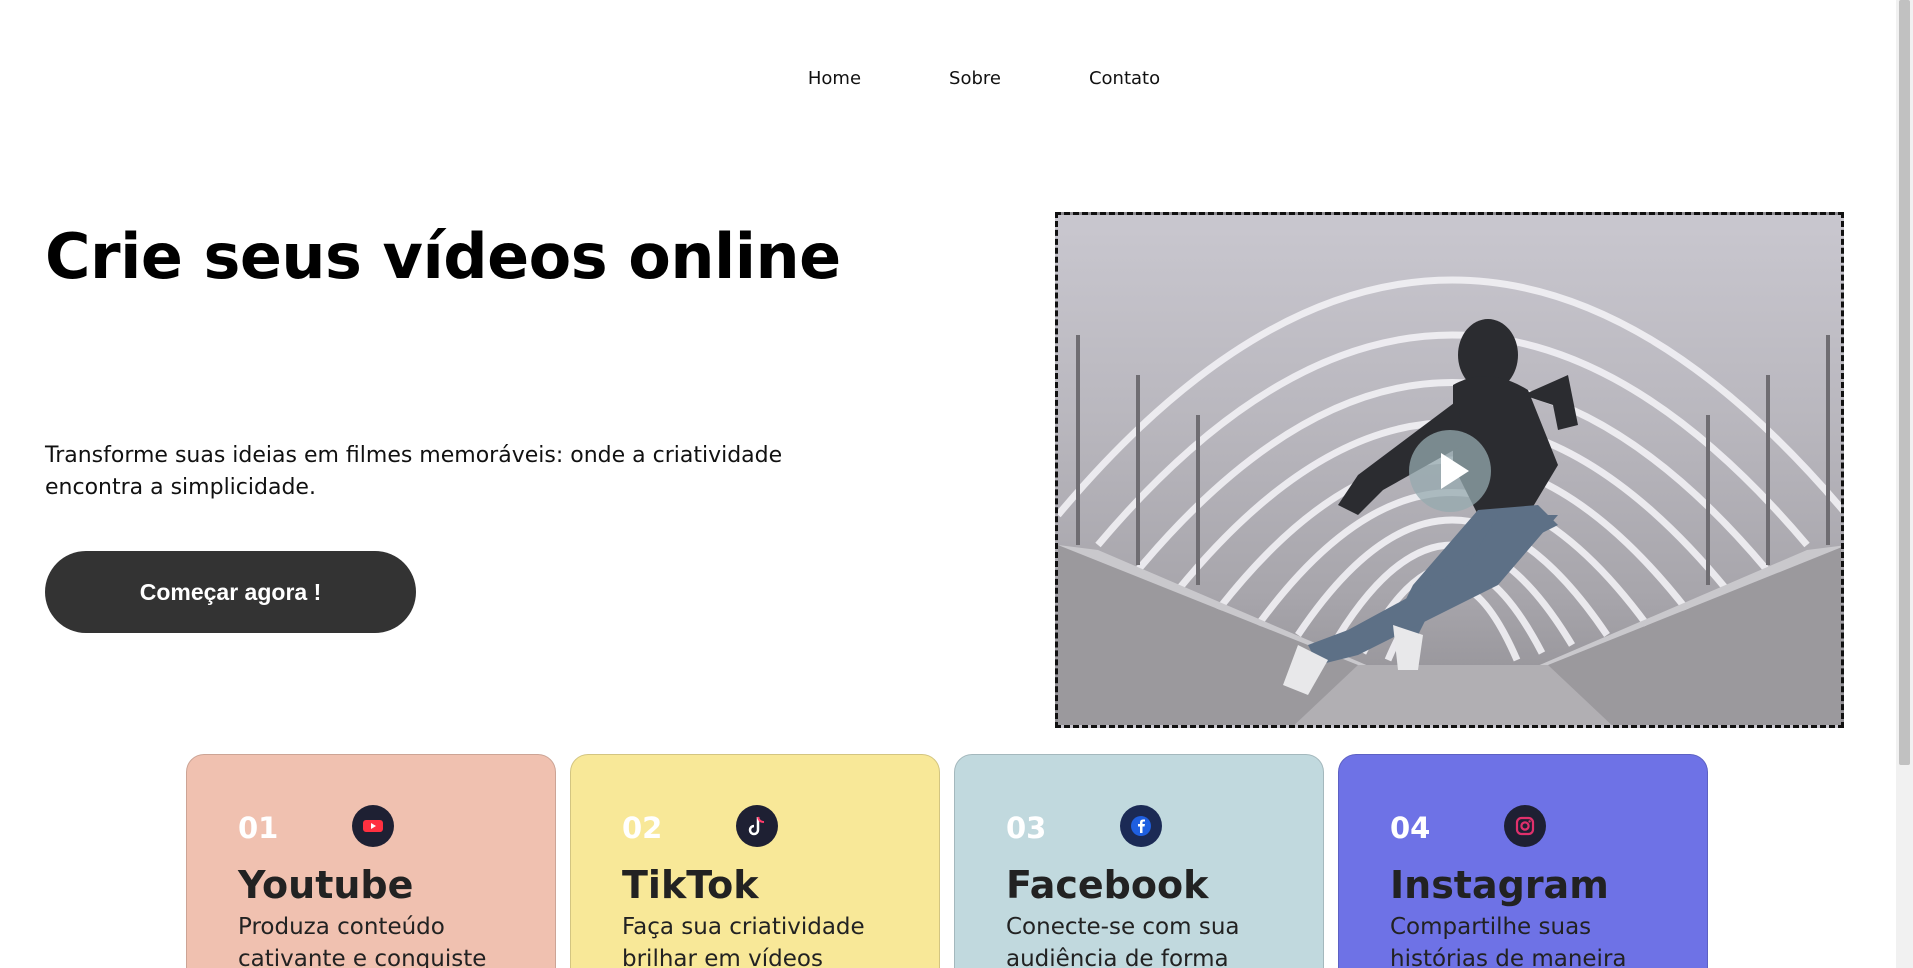 Image resolution: width=1913 pixels, height=968 pixels. I want to click on youtube-icon, so click(373, 826).